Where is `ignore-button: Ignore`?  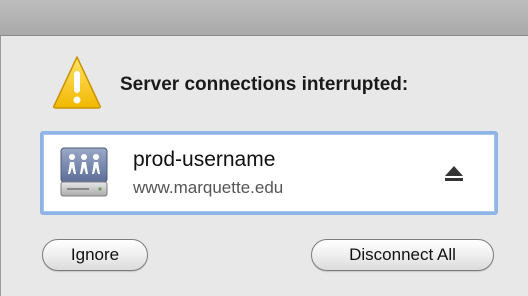
ignore-button: Ignore is located at coordinates (95, 255).